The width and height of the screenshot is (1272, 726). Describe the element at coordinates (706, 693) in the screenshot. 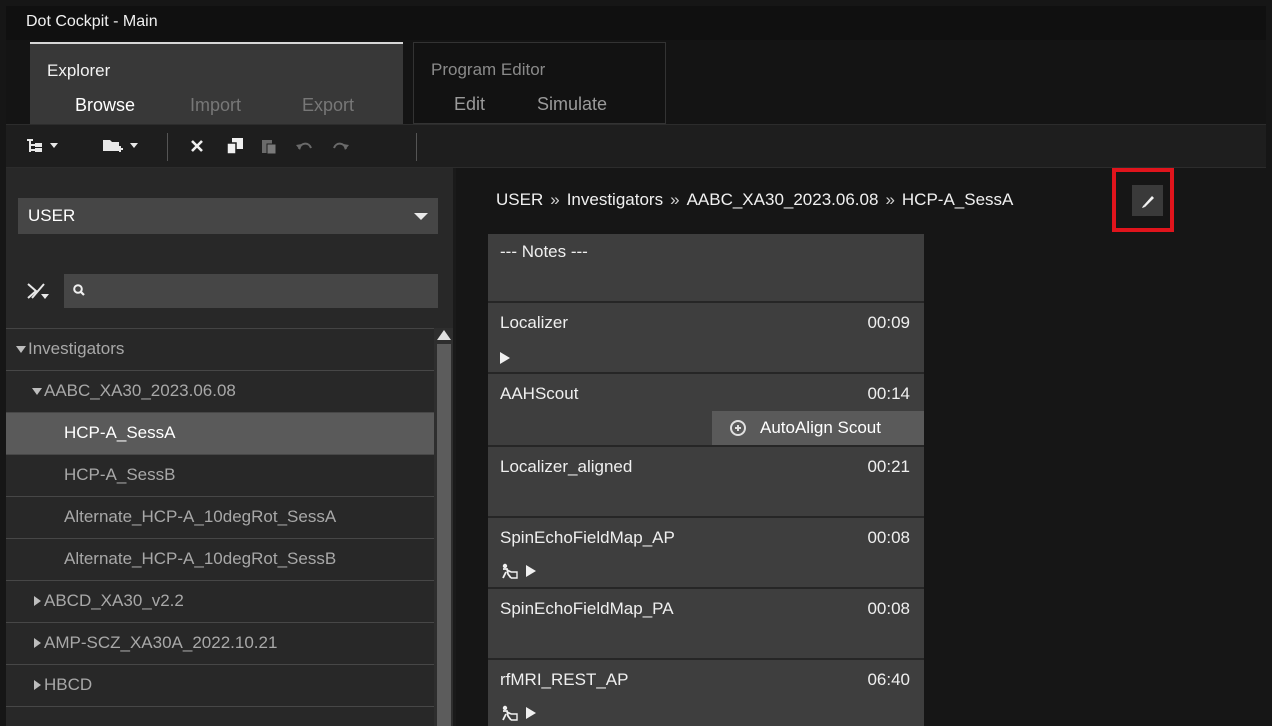

I see `protocol-step-rfmri-rest-ap: rfMRI_REST_AP 06:40` at that location.